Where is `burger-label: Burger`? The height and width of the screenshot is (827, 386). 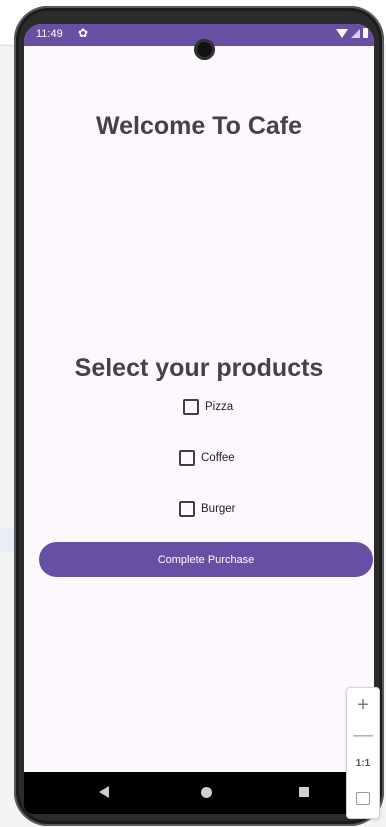
burger-label: Burger is located at coordinates (218, 509).